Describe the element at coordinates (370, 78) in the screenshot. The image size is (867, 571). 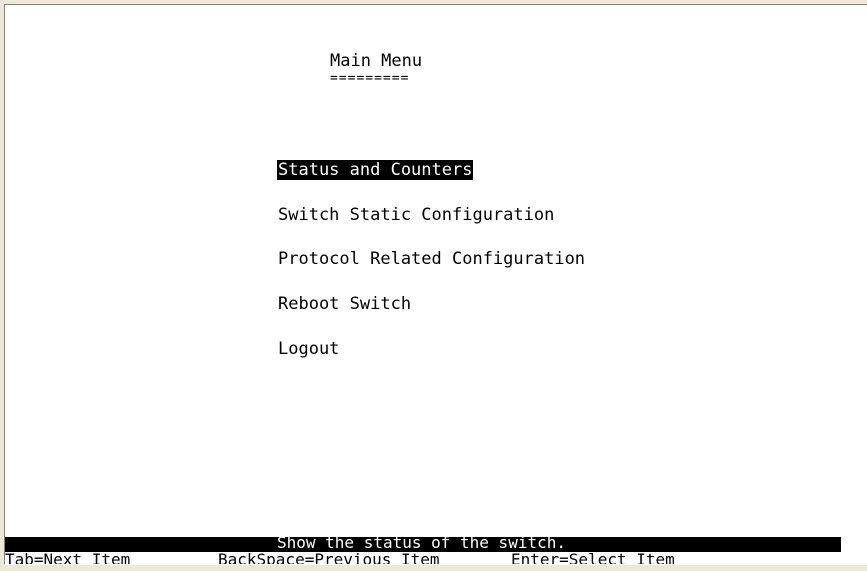
I see `title-underline: =========` at that location.